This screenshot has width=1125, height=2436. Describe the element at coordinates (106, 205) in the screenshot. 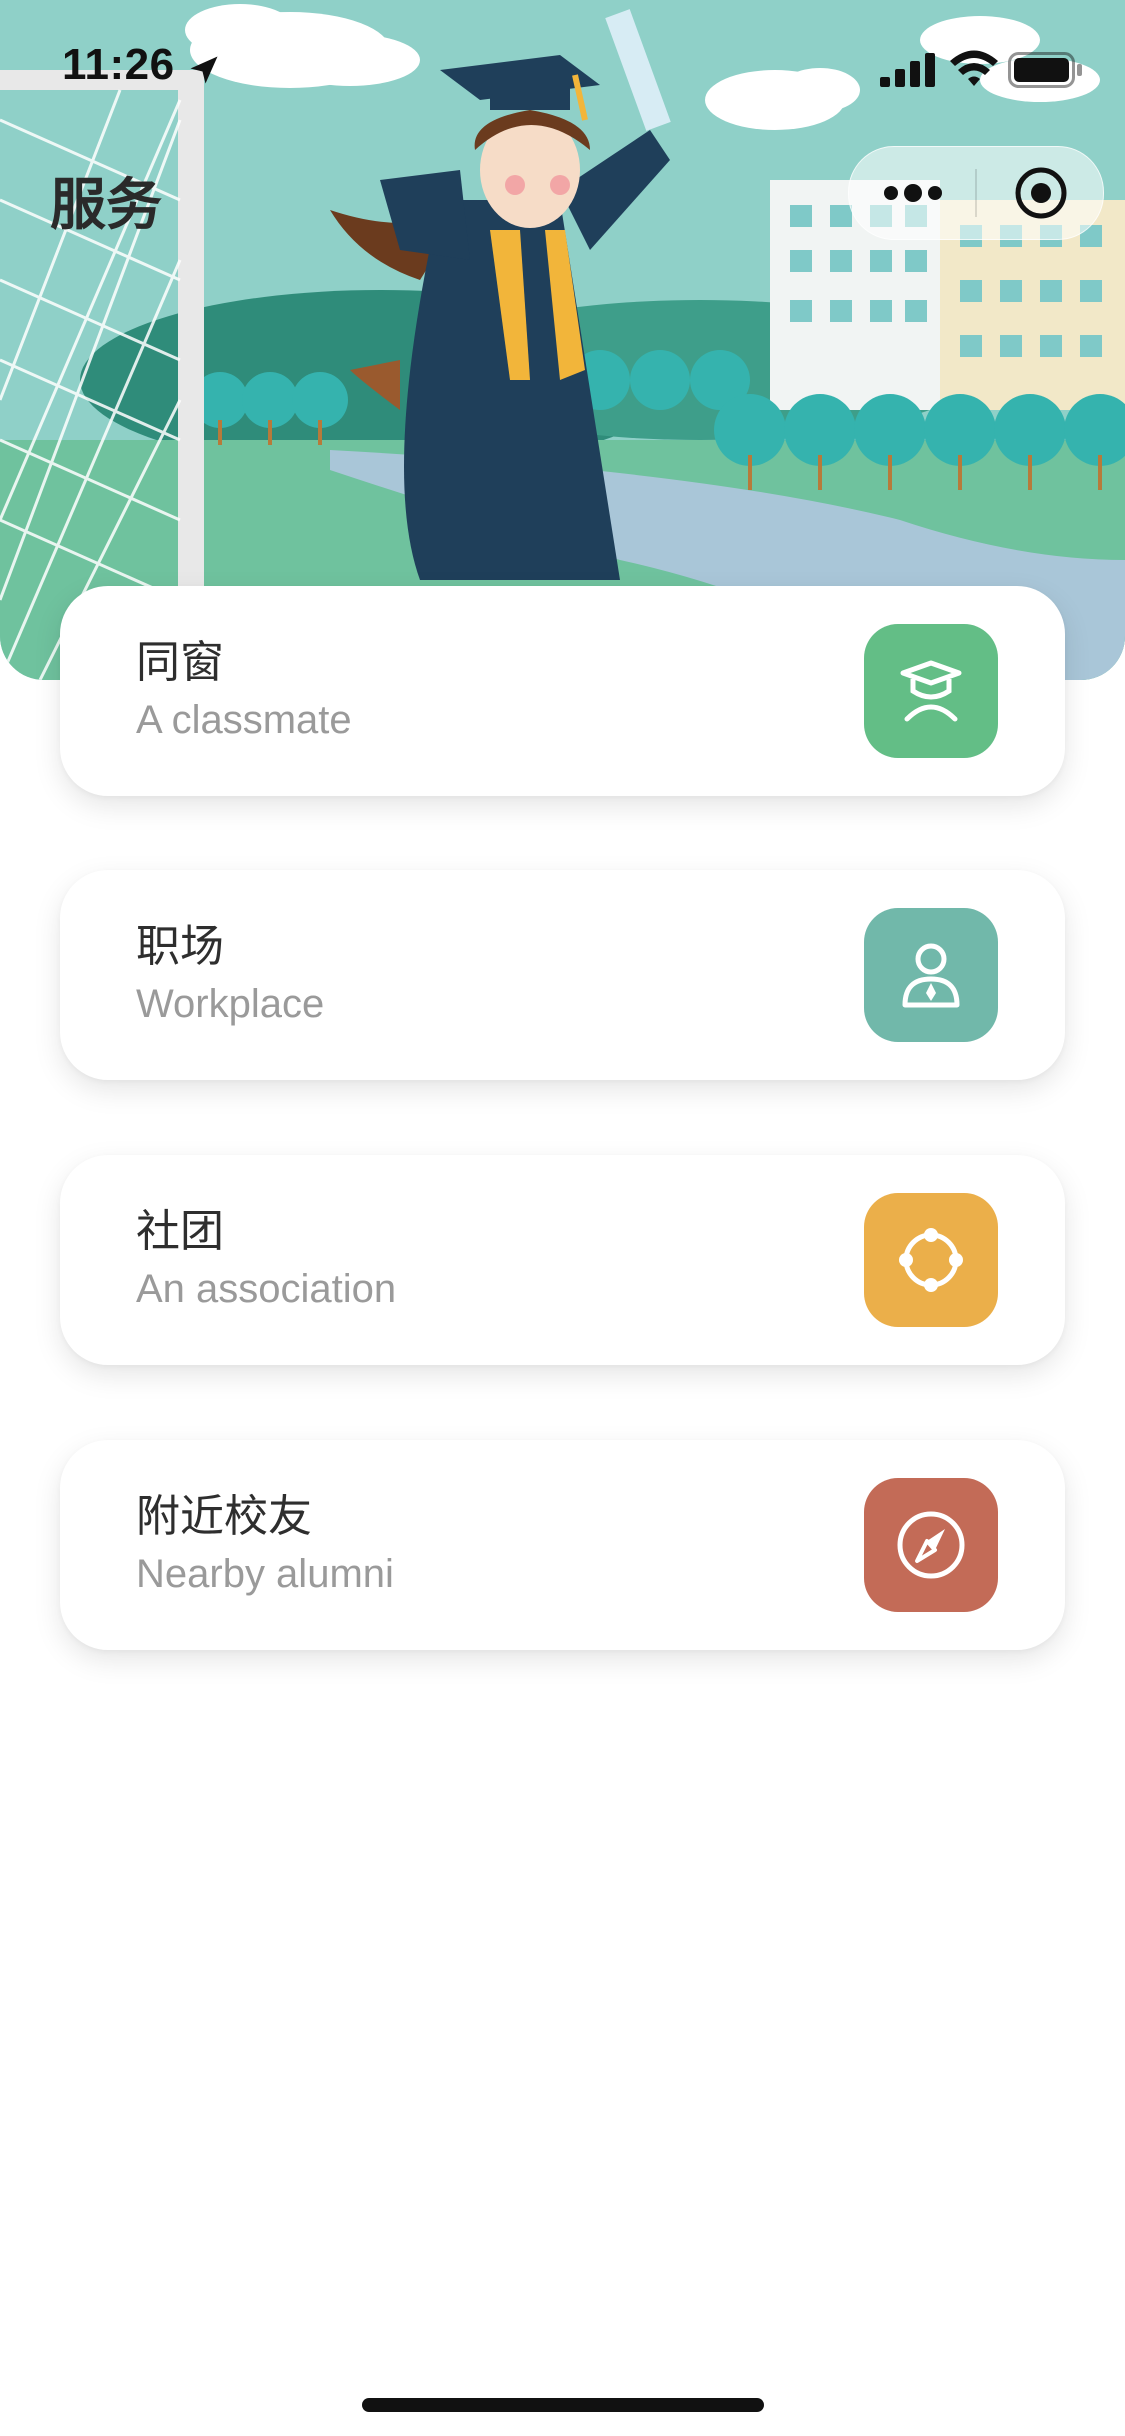

I see `page-title: 服务` at that location.